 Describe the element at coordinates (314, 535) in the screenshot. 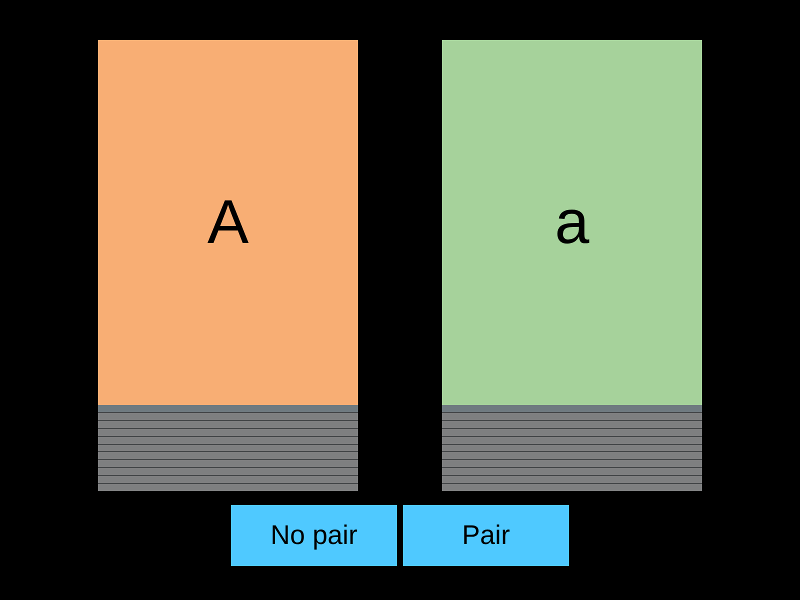

I see `answer-button: No pair` at that location.